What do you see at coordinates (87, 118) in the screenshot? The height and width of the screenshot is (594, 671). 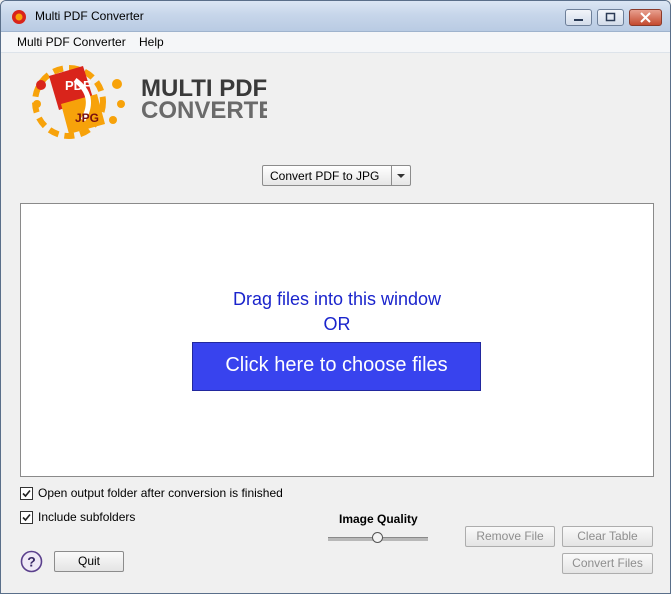 I see `logo-badge-jpg: JPG` at bounding box center [87, 118].